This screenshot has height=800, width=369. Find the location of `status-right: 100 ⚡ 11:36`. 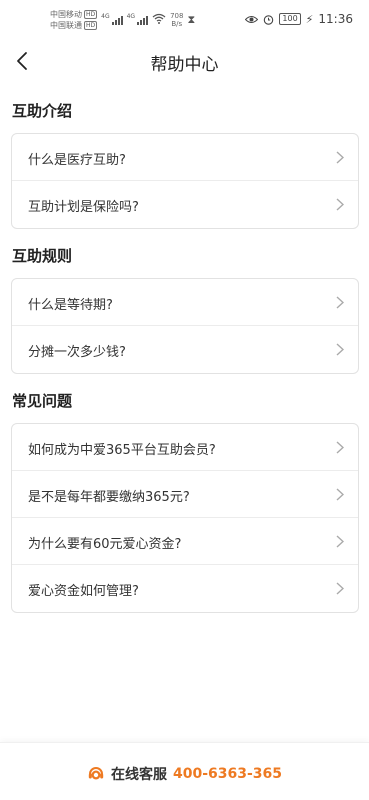

status-right: 100 ⚡ 11:36 is located at coordinates (299, 19).